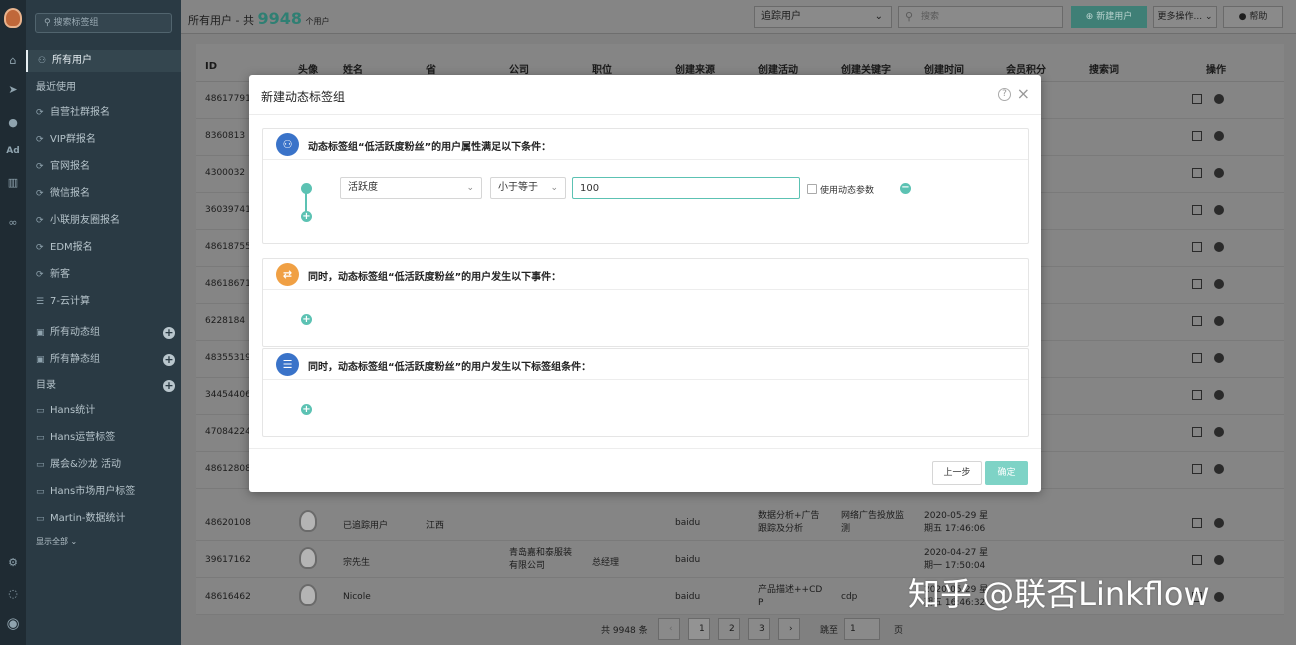 The height and width of the screenshot is (645, 1296). What do you see at coordinates (878, 16) in the screenshot?
I see `chevron-down-icon: ⌄` at bounding box center [878, 16].